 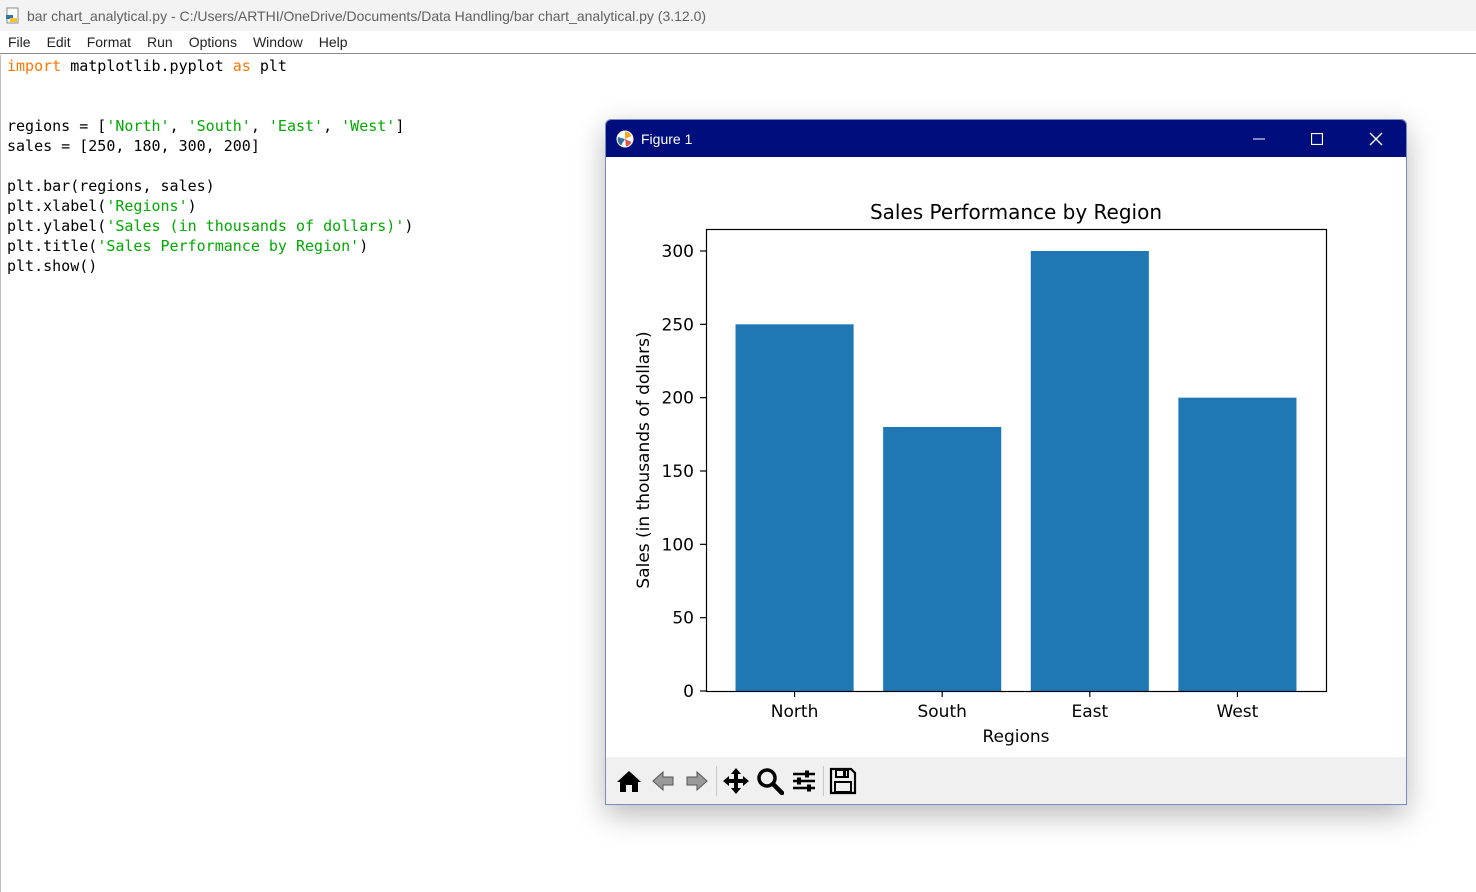 I want to click on menu-help: Help, so click(x=333, y=42).